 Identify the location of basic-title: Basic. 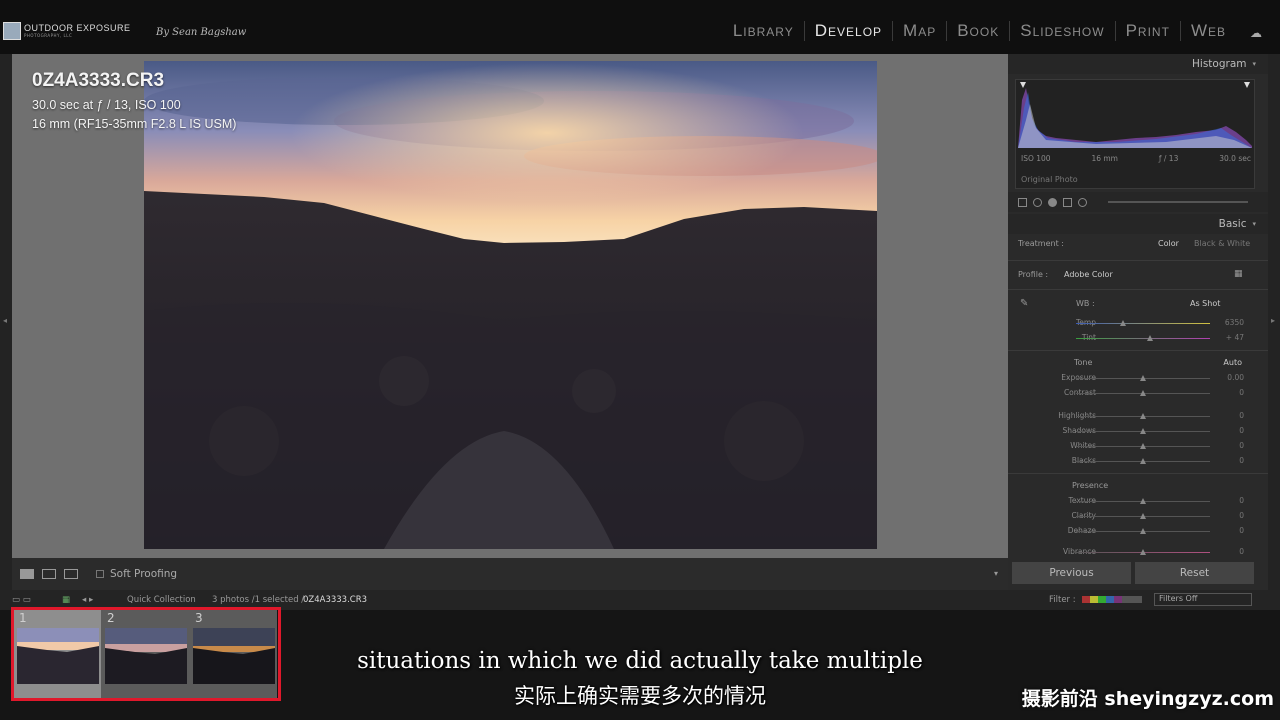
(1232, 224).